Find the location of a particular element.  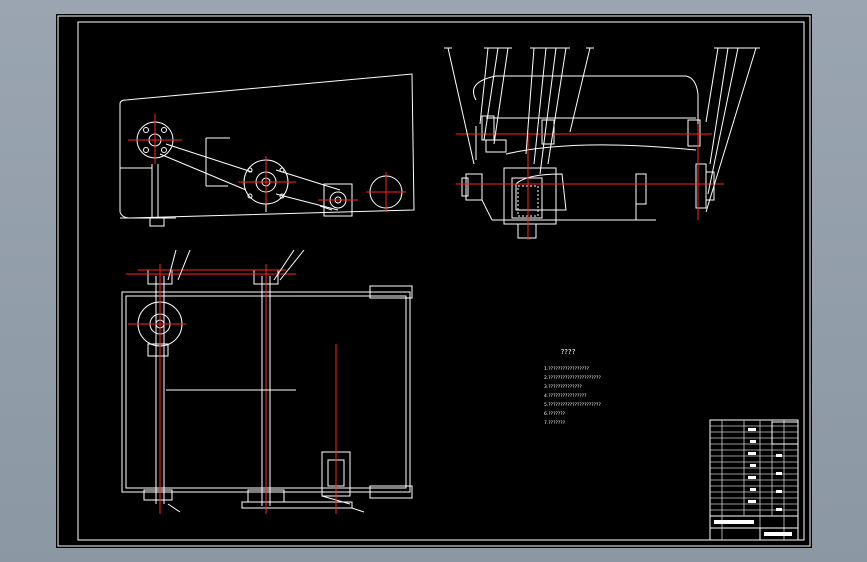

front-elevation-view is located at coordinates (267, 150).